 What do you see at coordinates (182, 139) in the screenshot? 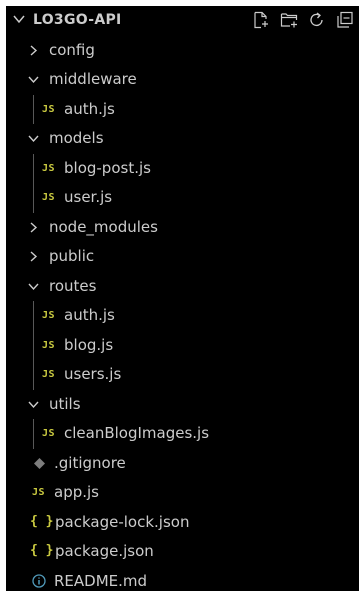
I see `tree-folder: models` at bounding box center [182, 139].